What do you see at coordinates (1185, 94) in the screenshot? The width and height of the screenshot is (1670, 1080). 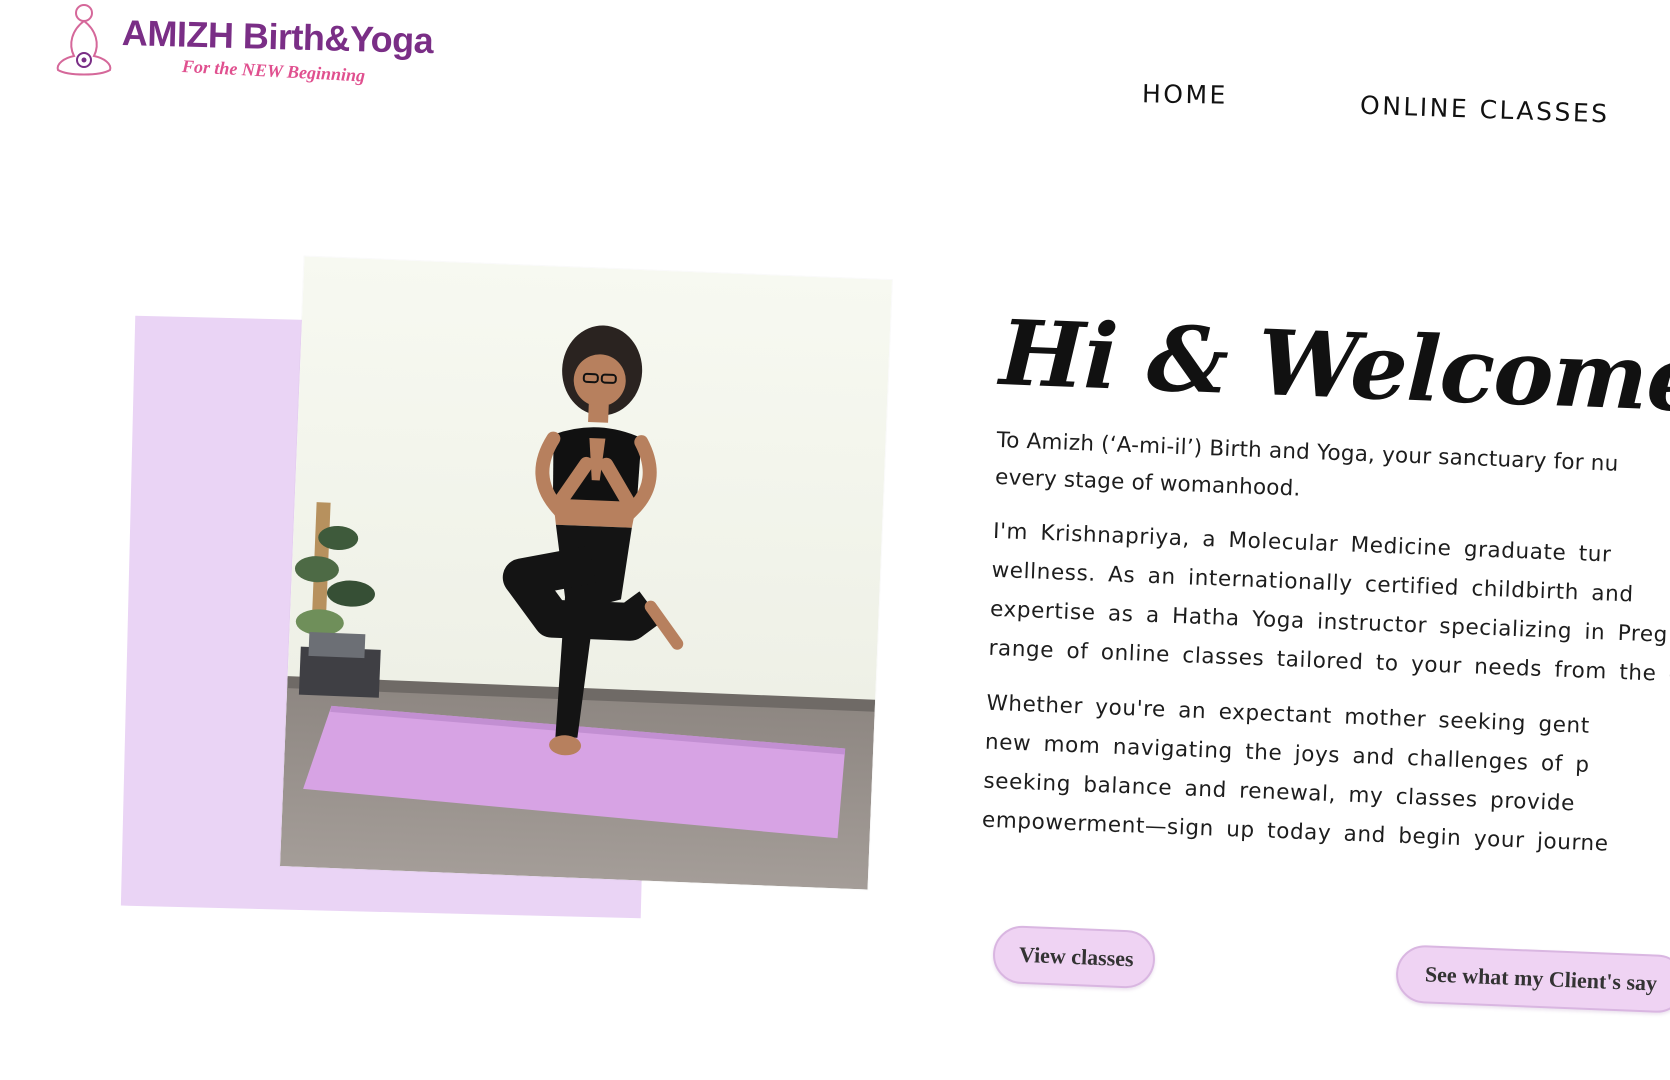 I see `nav-home-link: HOME` at bounding box center [1185, 94].